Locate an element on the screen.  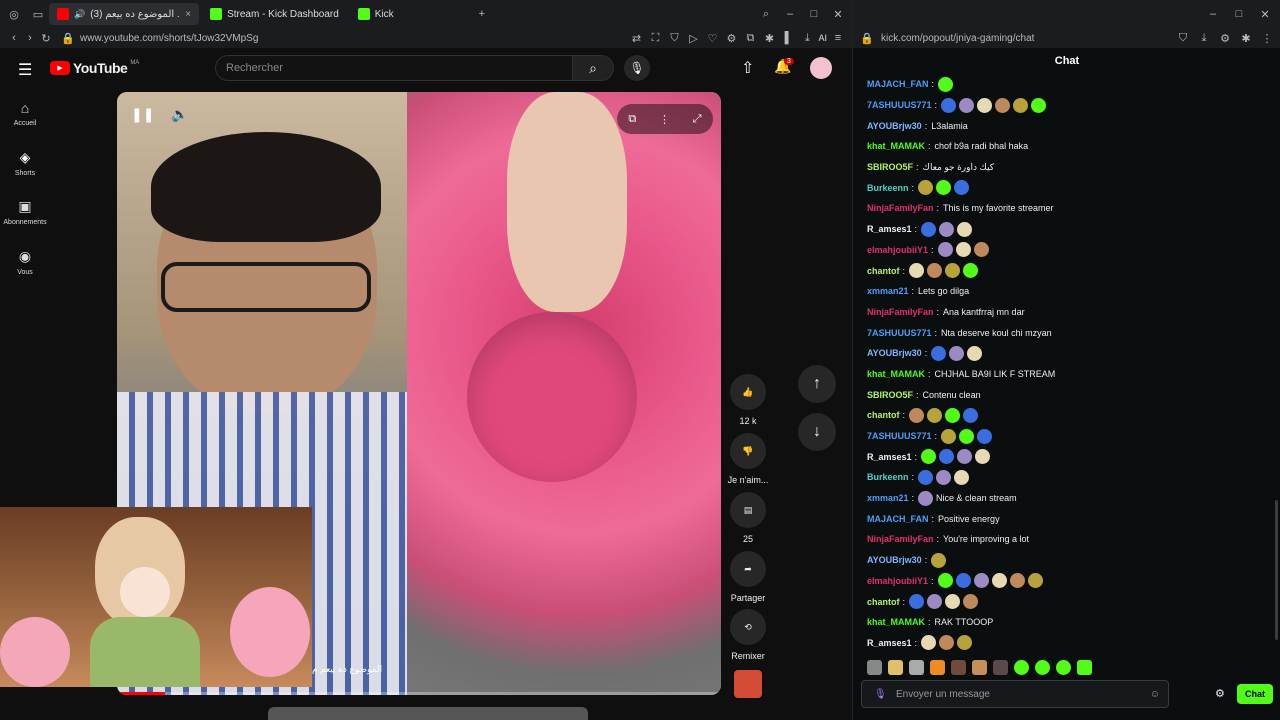
hamburger-menu-icon: ☰ is located at coordinates (25, 70).